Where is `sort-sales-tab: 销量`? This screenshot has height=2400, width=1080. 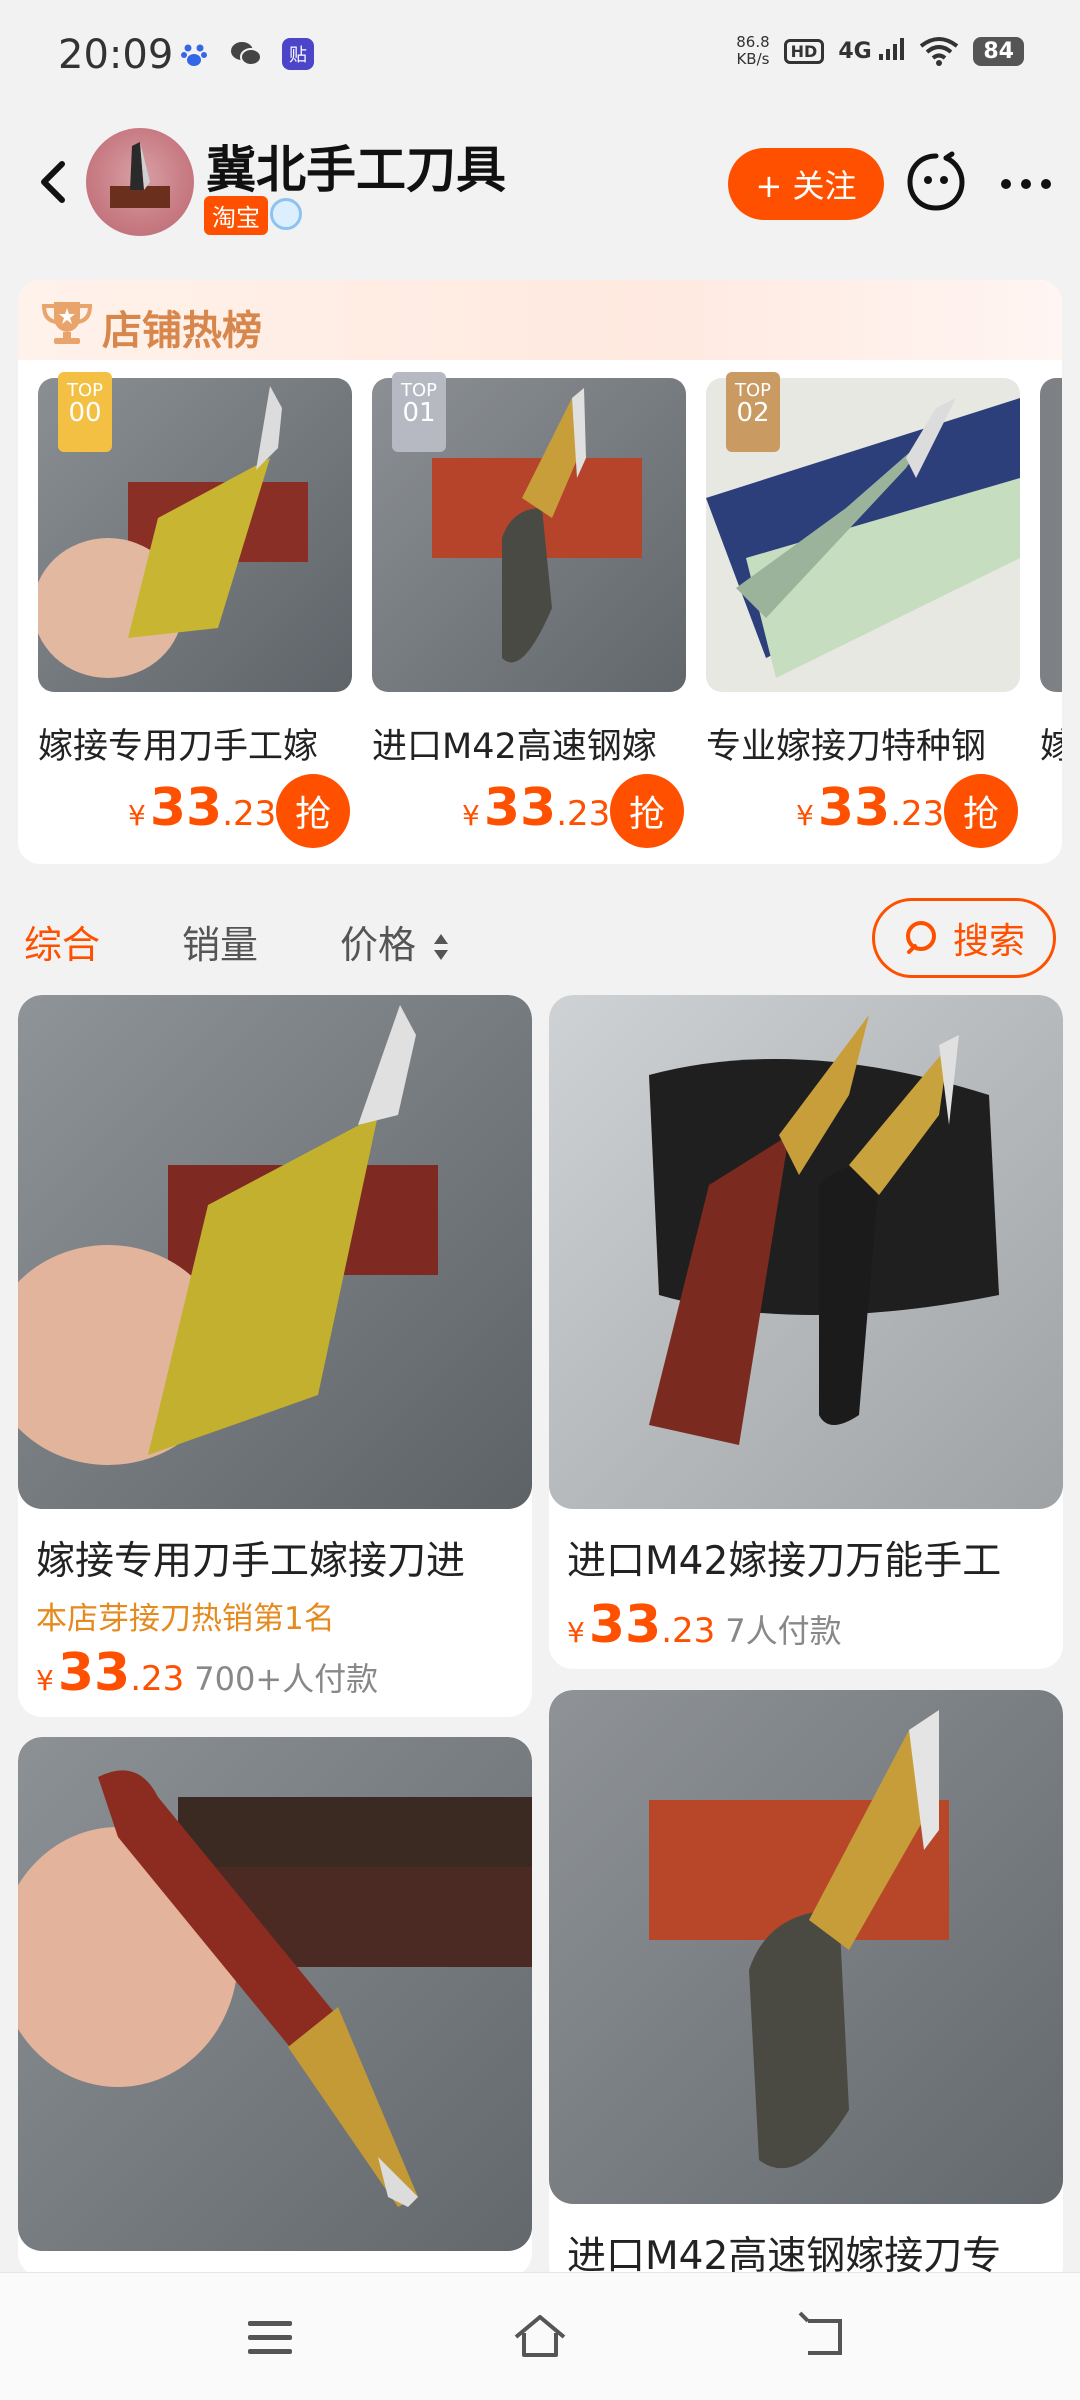
sort-sales-tab: 销量 is located at coordinates (220, 941).